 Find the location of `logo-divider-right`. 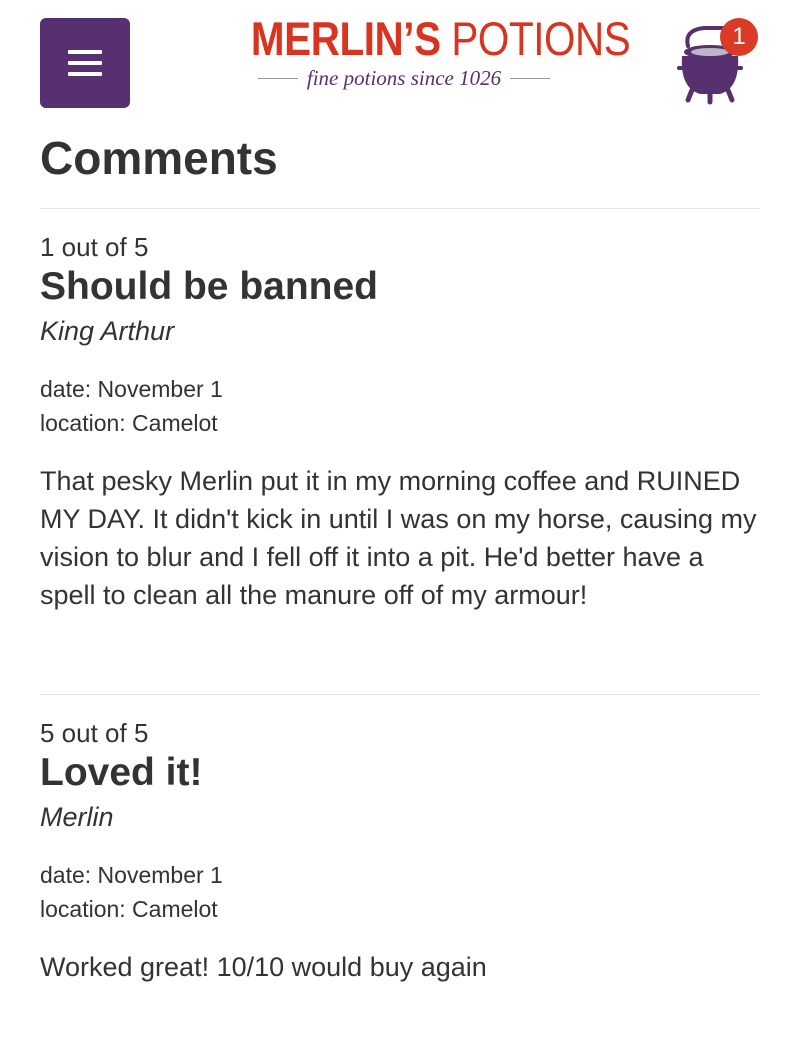

logo-divider-right is located at coordinates (530, 78).